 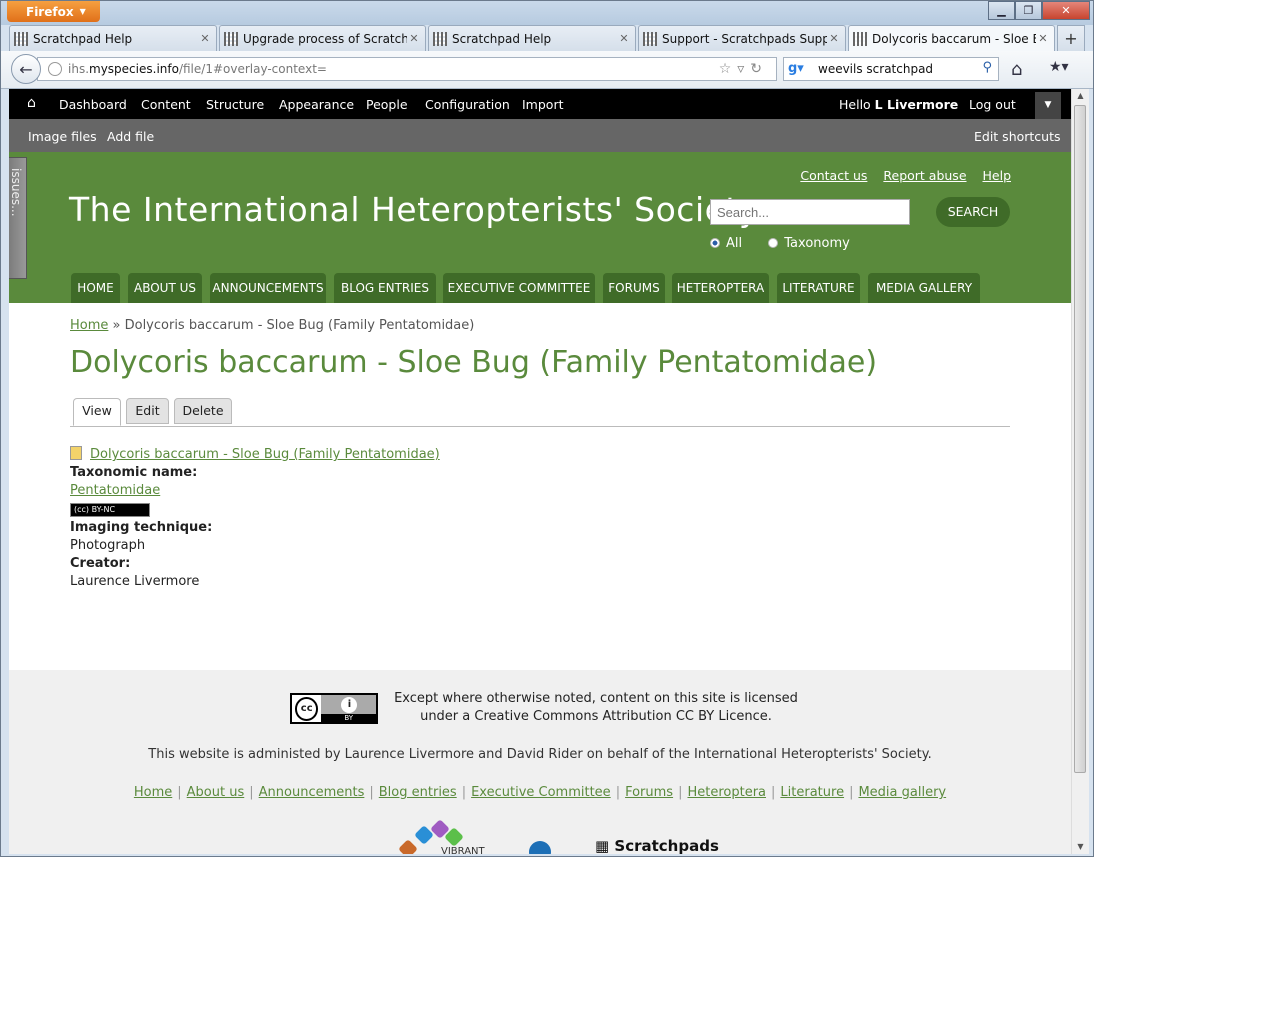 I want to click on toolbar-dashboard: Dashboard, so click(x=93, y=104).